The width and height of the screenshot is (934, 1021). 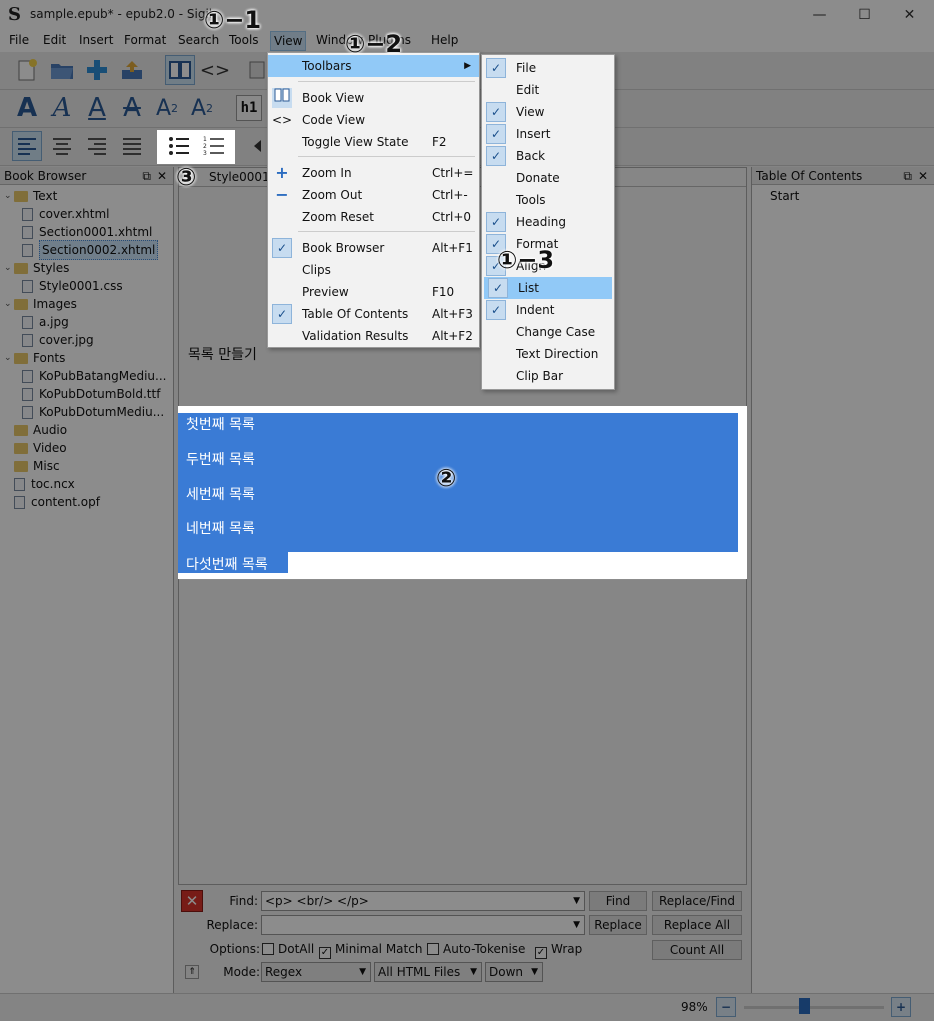 I want to click on submenu-item-label: Indent, so click(x=535, y=310).